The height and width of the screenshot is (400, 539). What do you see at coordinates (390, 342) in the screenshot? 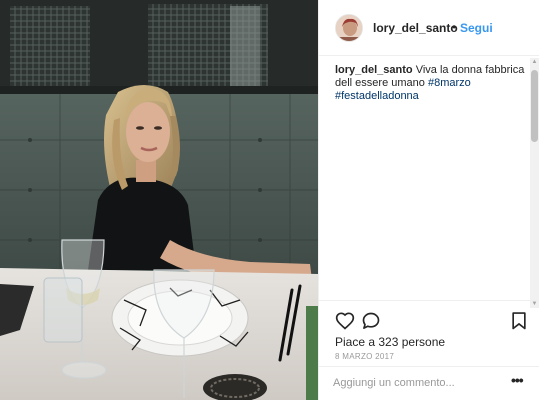
I see `likes-count: Piace a 323 persone` at bounding box center [390, 342].